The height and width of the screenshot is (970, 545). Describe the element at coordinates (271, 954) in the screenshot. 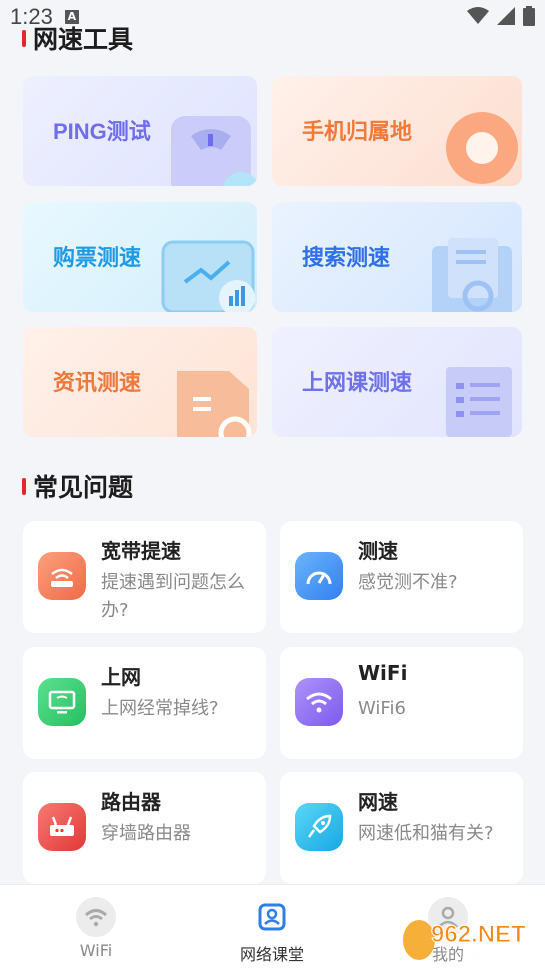

I see `tab-label: 网络课堂` at that location.